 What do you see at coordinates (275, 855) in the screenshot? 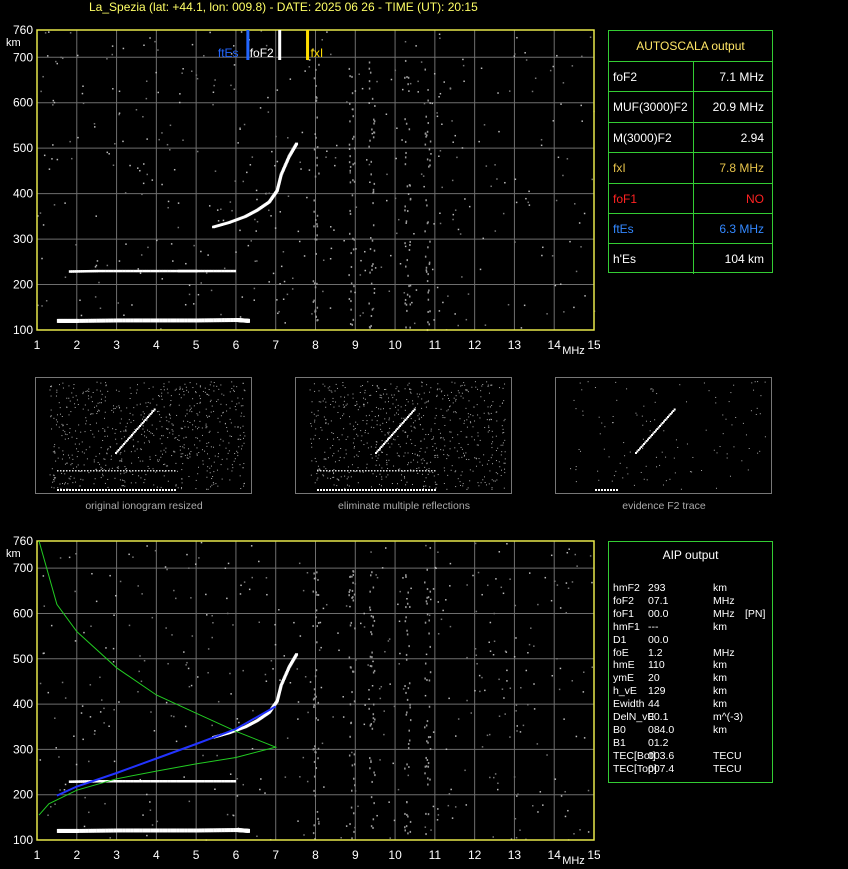
I see `x-tick-label: 7` at bounding box center [275, 855].